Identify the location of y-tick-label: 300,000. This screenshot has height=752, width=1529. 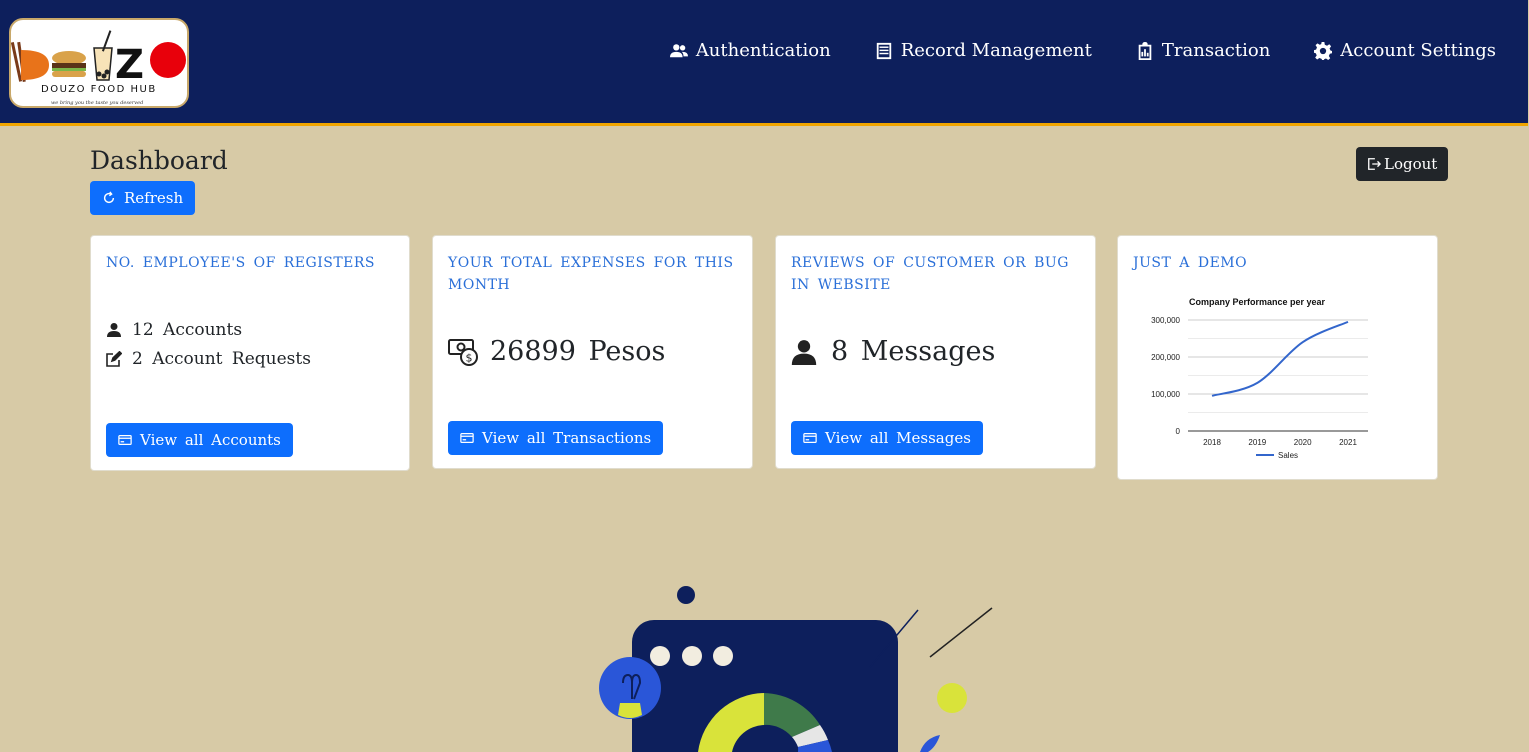
(1165, 320).